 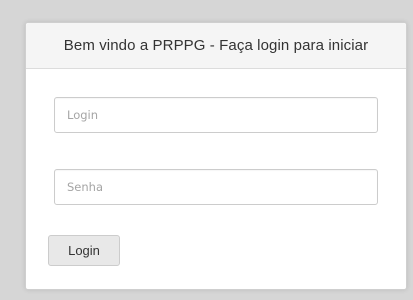 What do you see at coordinates (84, 250) in the screenshot?
I see `login-button: Login` at bounding box center [84, 250].